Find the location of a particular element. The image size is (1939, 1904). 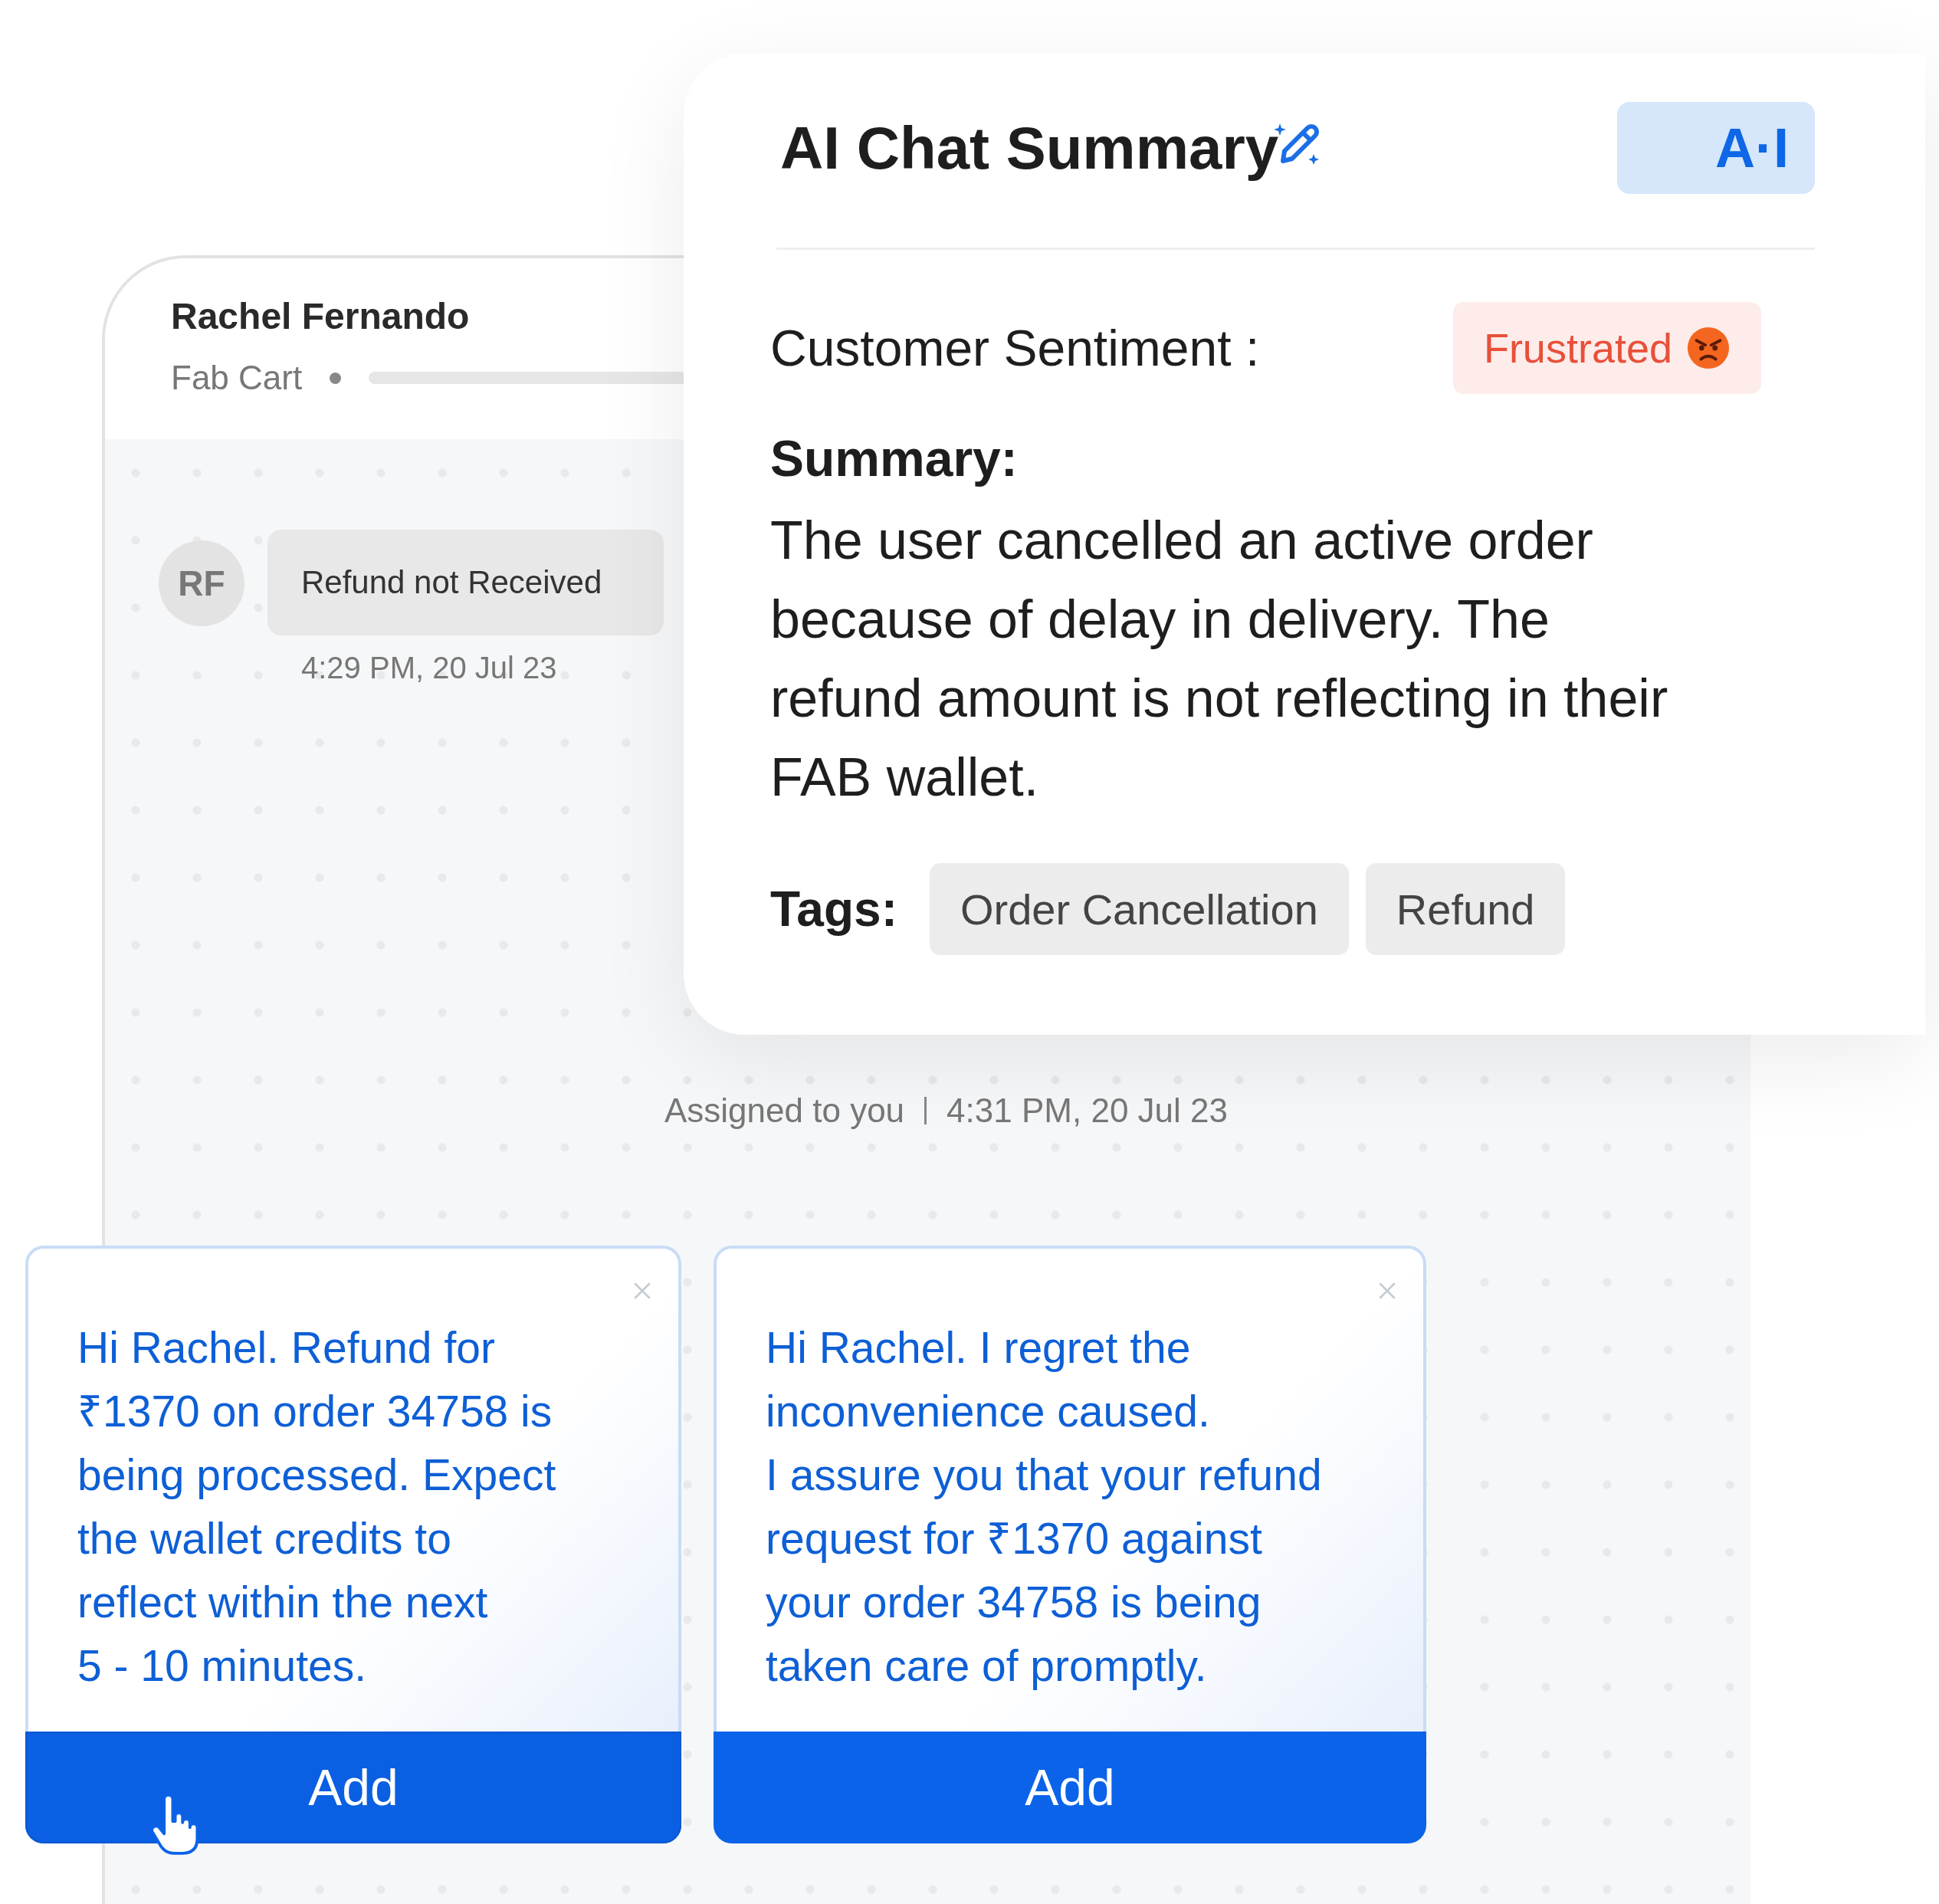

message-bubble: Refund not Received is located at coordinates (465, 582).